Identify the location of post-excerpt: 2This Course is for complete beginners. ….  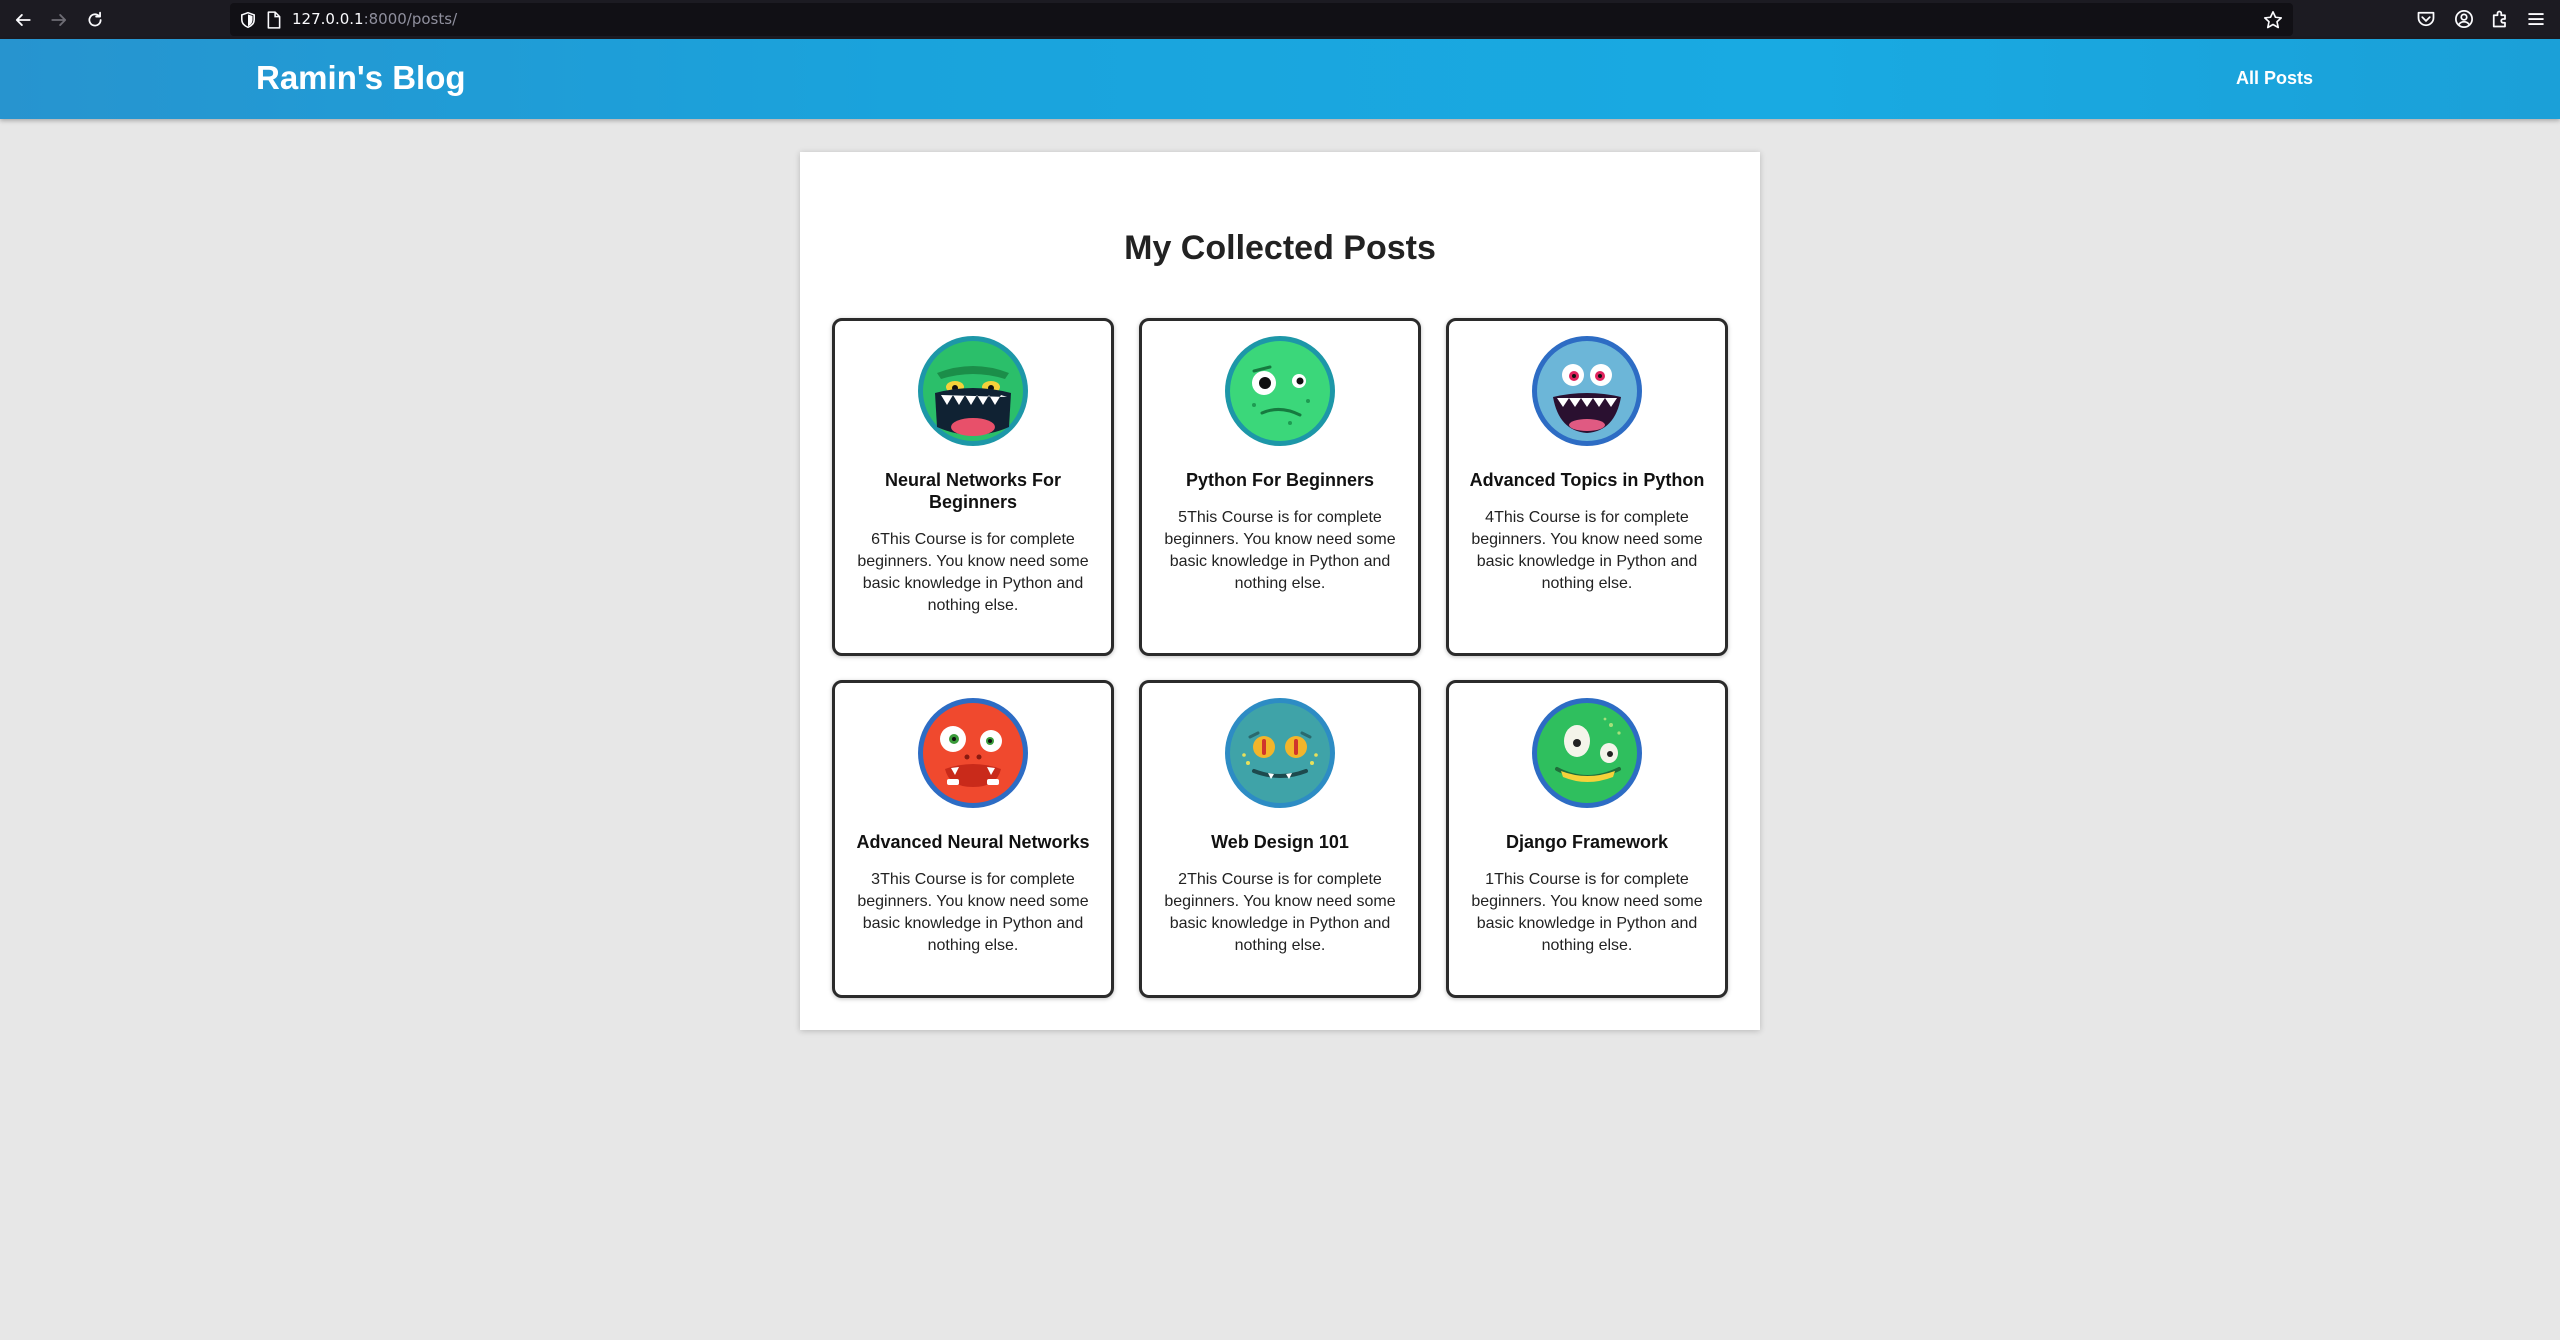
(1280, 912).